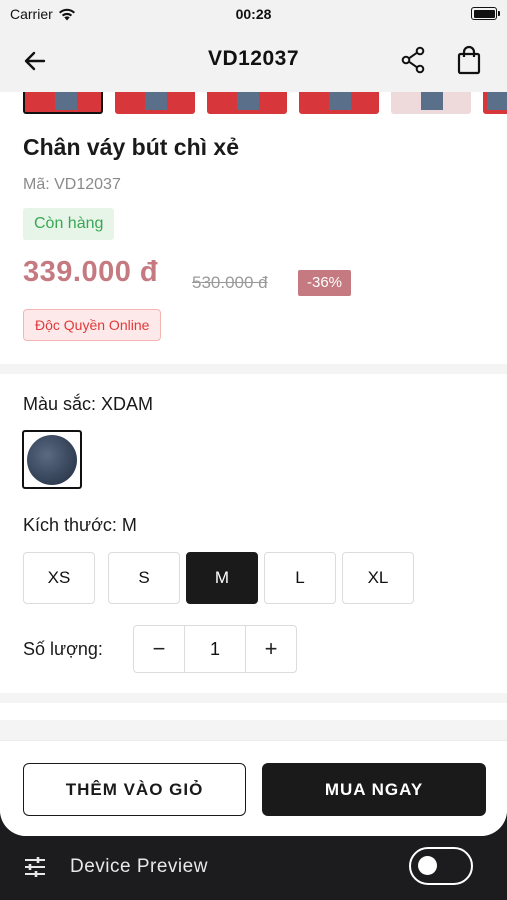 Image resolution: width=507 pixels, height=900 pixels. I want to click on clock: 00:28, so click(253, 14).